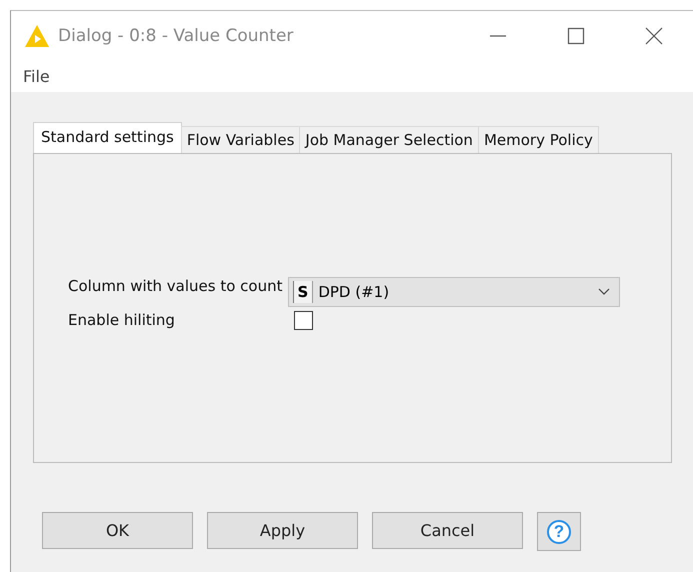 Image resolution: width=693 pixels, height=572 pixels. Describe the element at coordinates (354, 292) in the screenshot. I see `dropdown-value: DPD (#1)` at that location.